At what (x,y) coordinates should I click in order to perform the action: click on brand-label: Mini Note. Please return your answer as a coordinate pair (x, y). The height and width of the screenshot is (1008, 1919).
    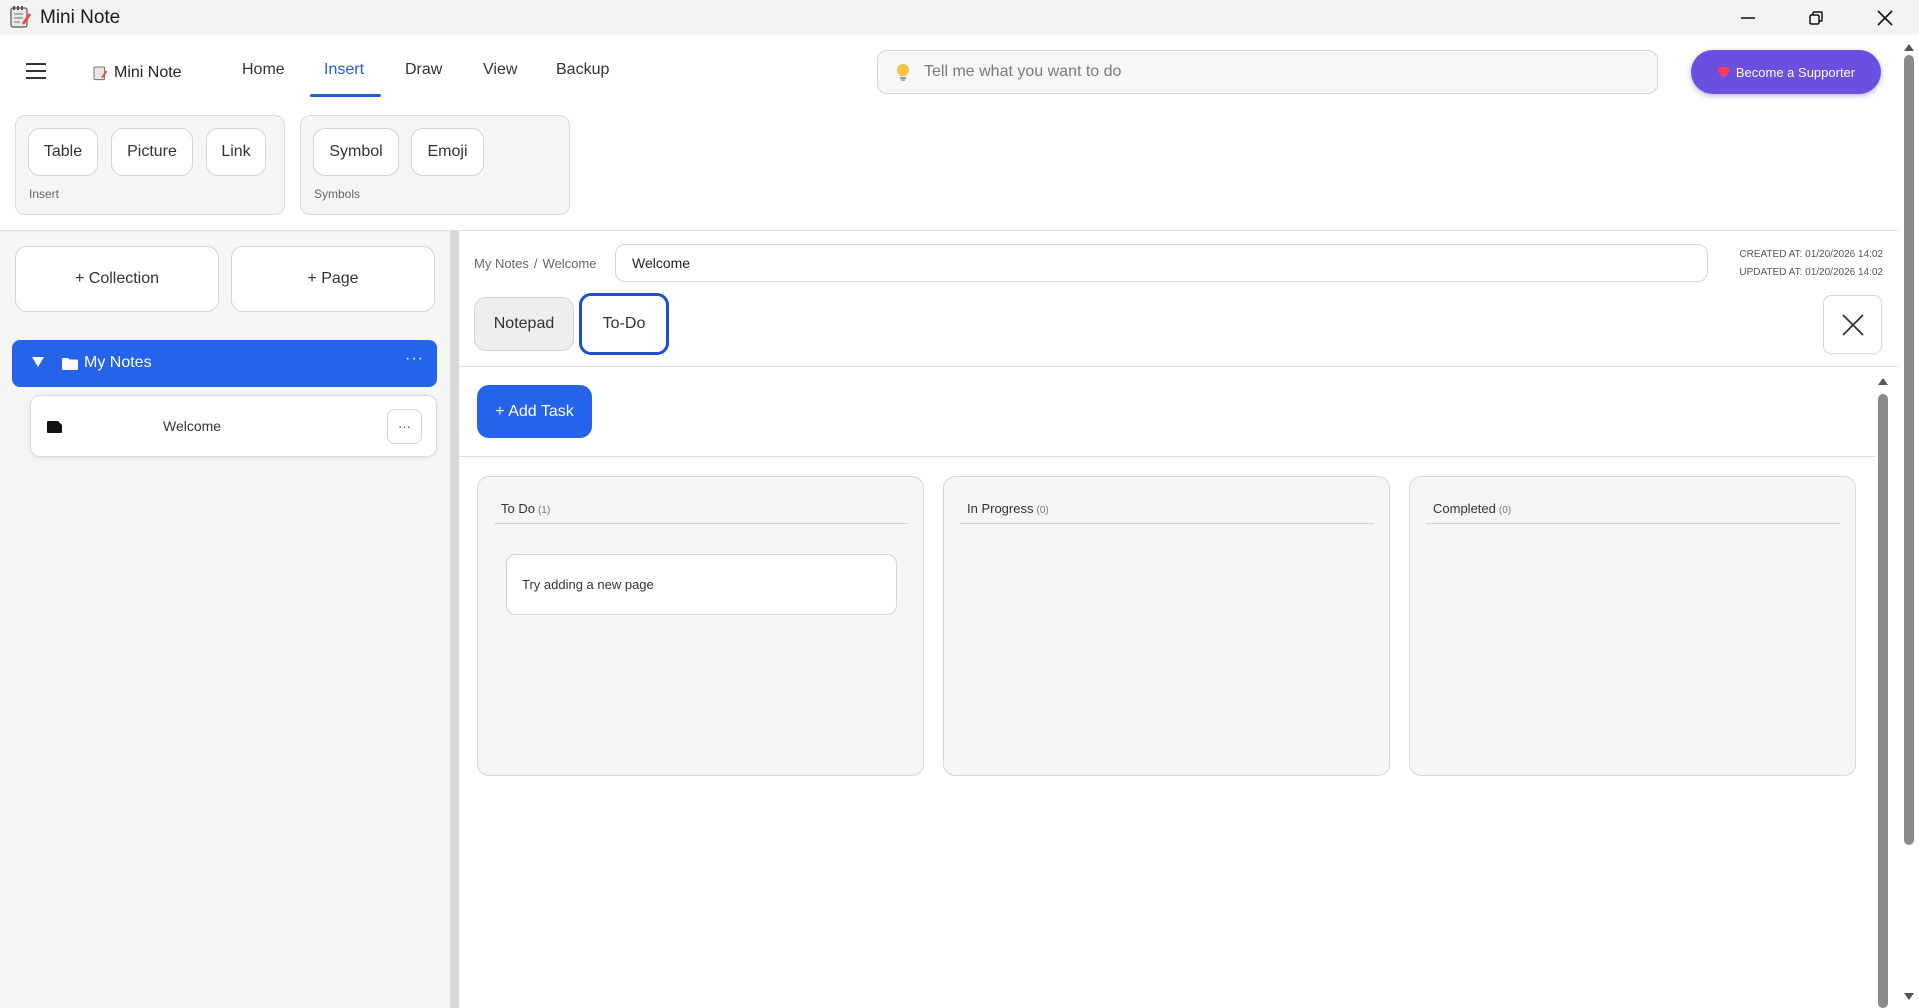
    Looking at the image, I should click on (148, 72).